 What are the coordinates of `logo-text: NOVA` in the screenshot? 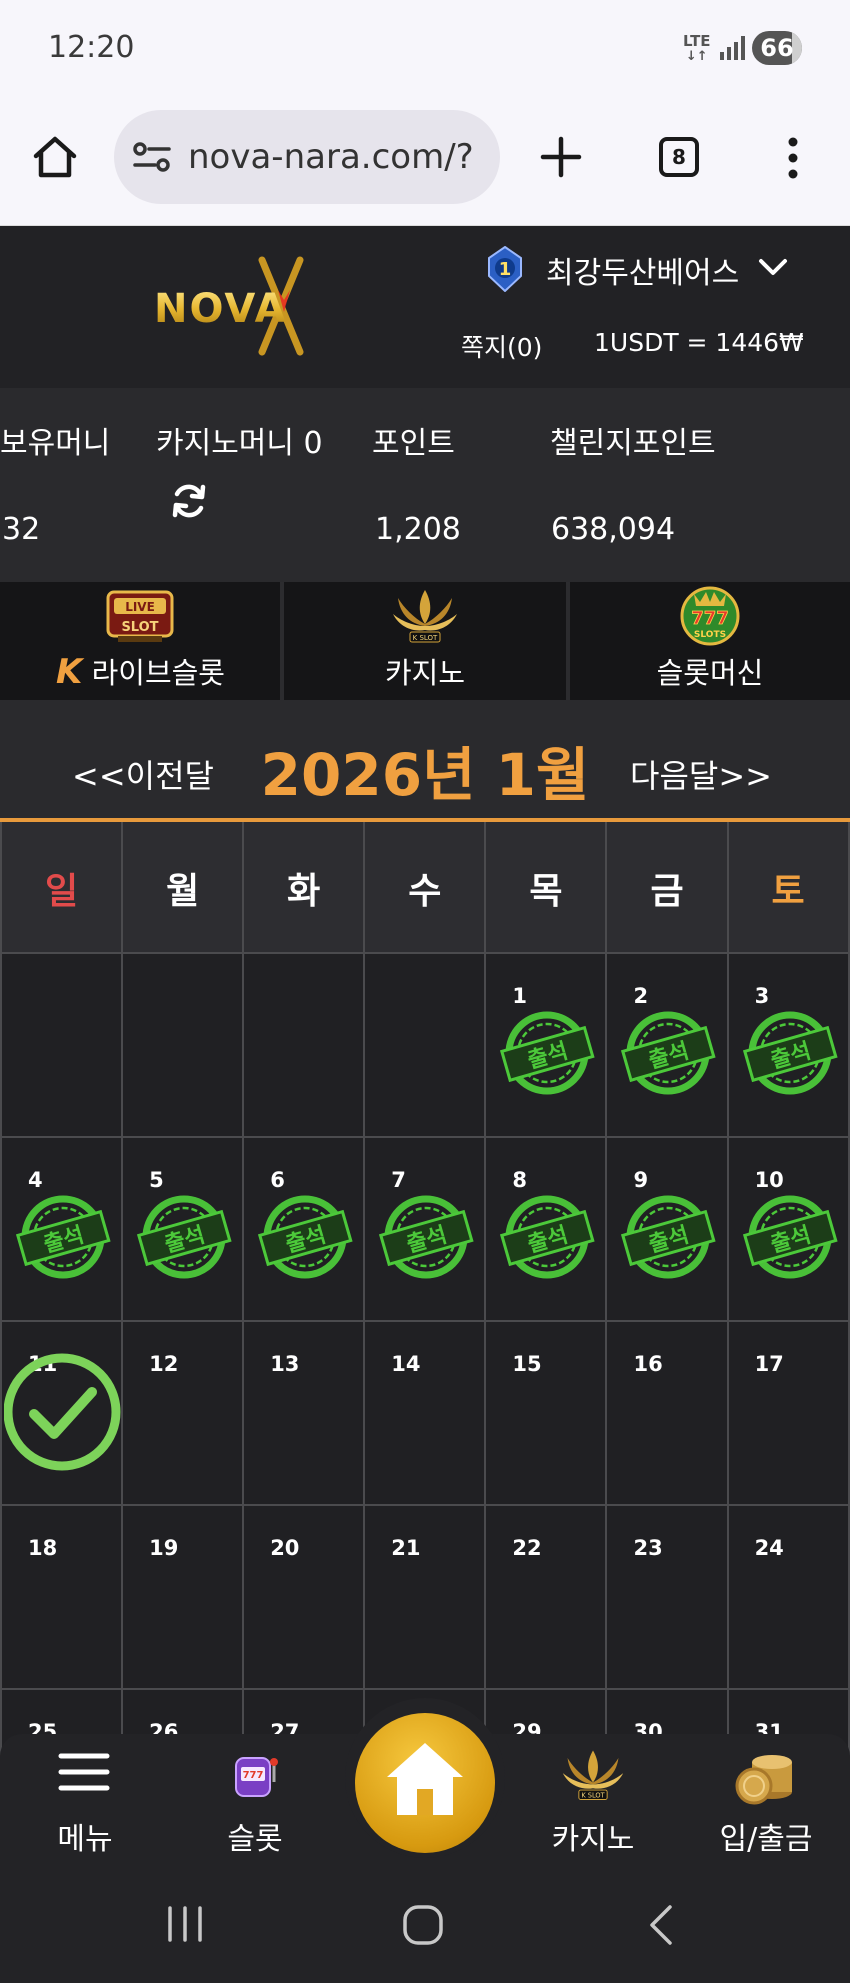 It's located at (221, 309).